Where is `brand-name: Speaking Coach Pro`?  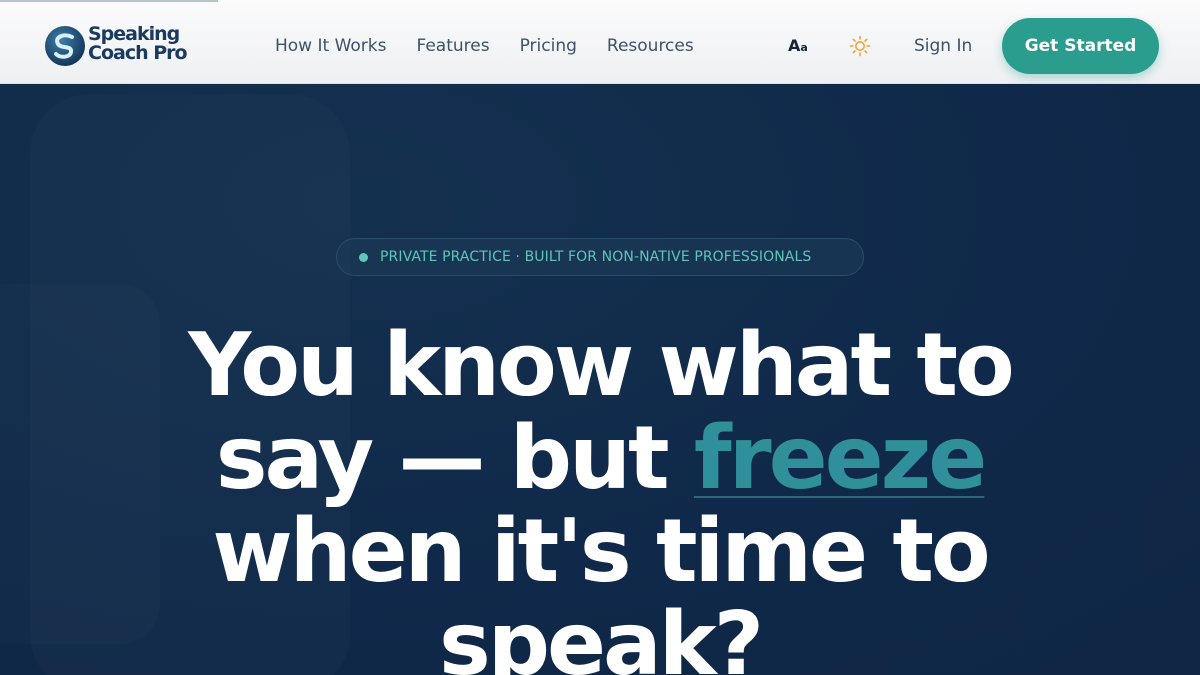
brand-name: Speaking Coach Pro is located at coordinates (138, 44).